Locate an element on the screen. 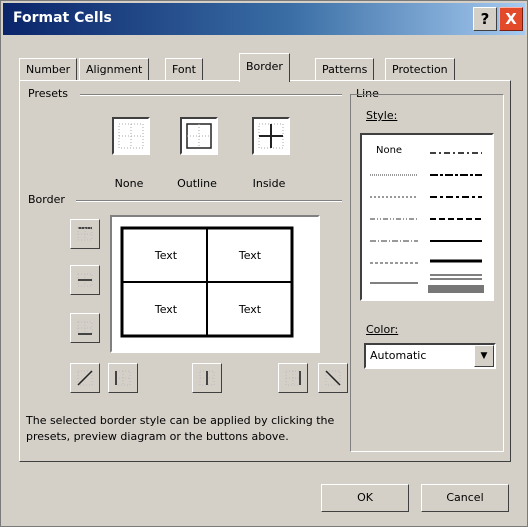 The width and height of the screenshot is (528, 527). ok-button: OK is located at coordinates (365, 498).